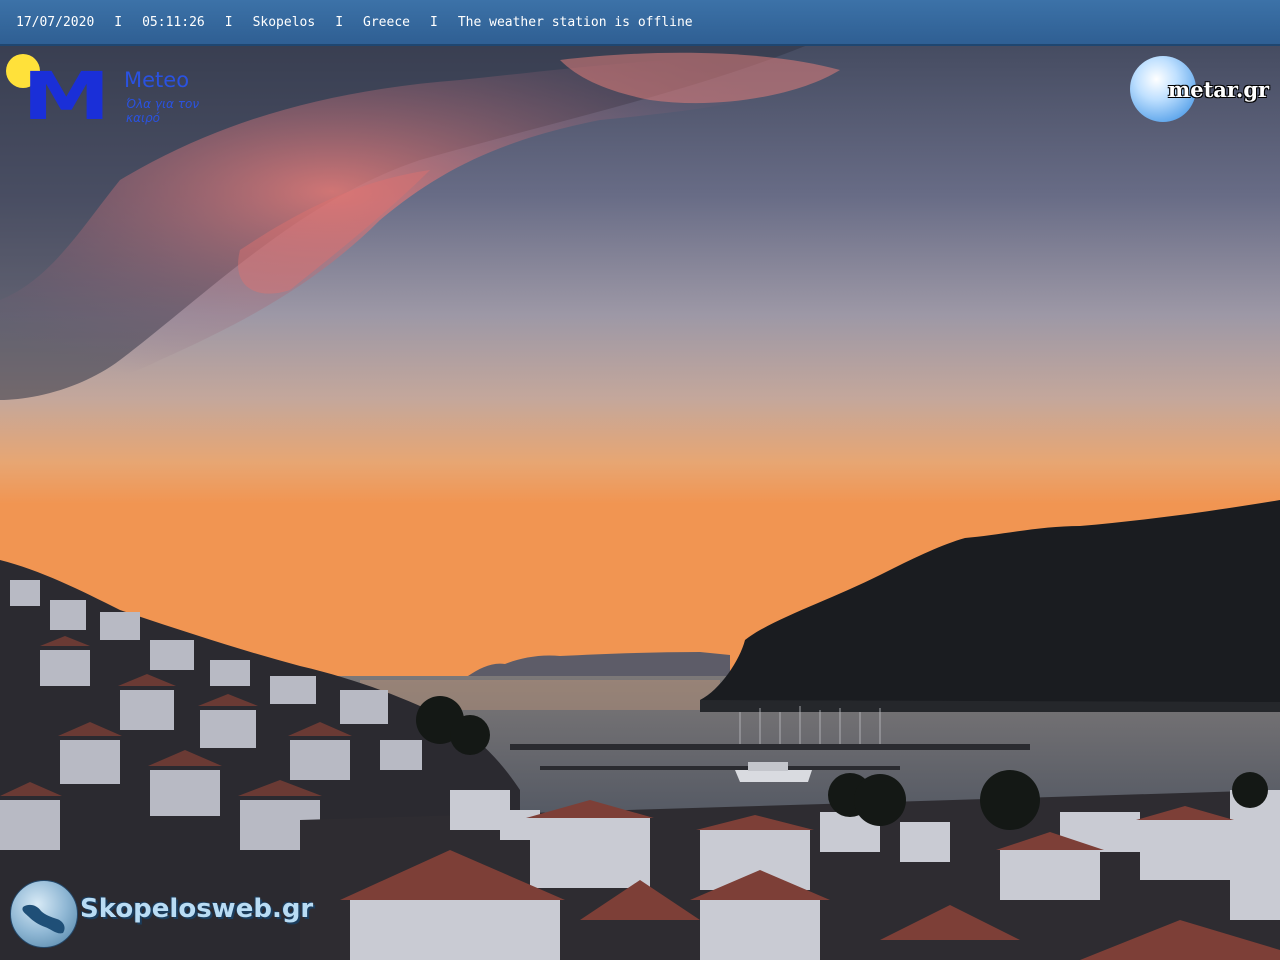  I want to click on meteo-logo: M Meteo Όλα για τον καιρό, so click(106, 94).